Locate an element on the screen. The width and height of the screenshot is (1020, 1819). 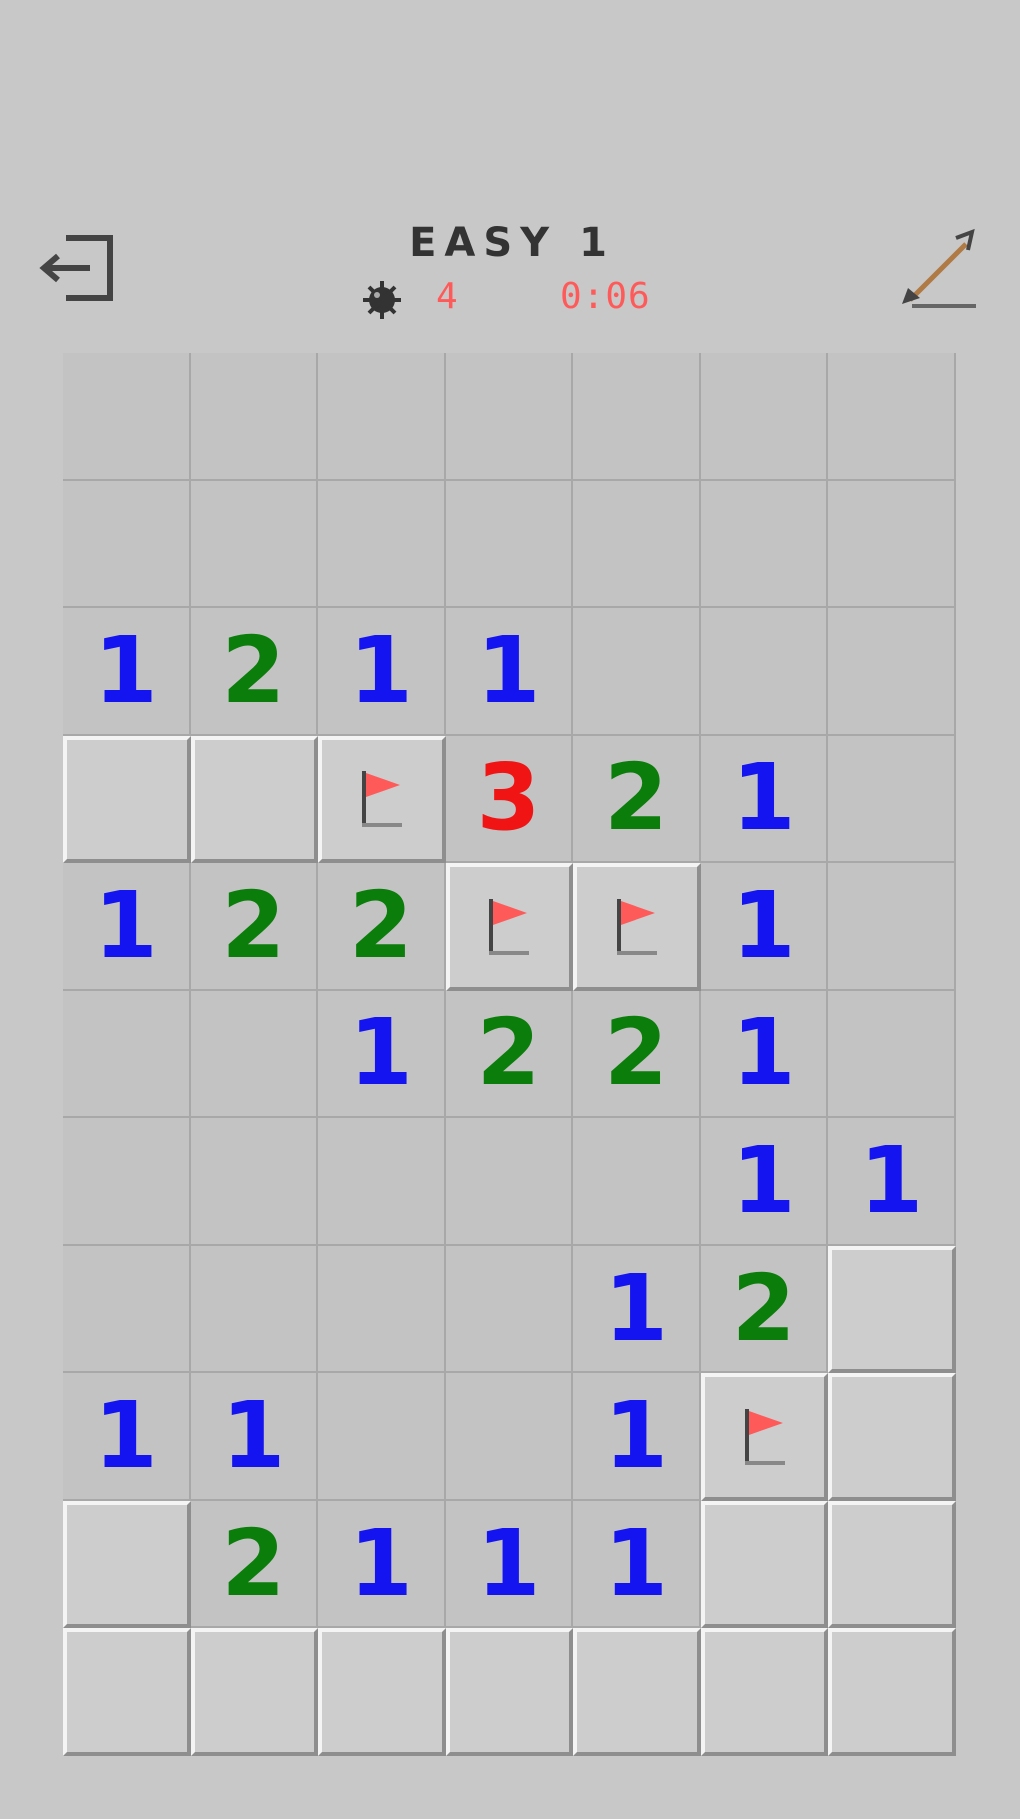
number-cell: 3 is located at coordinates (509, 799).